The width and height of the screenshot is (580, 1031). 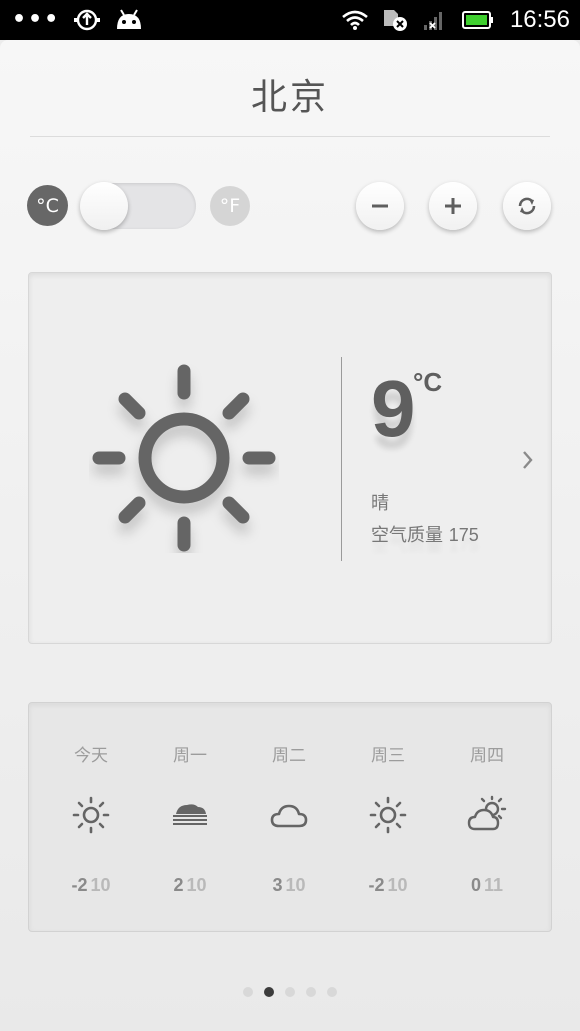 I want to click on temperature-unit: °C, so click(x=428, y=382).